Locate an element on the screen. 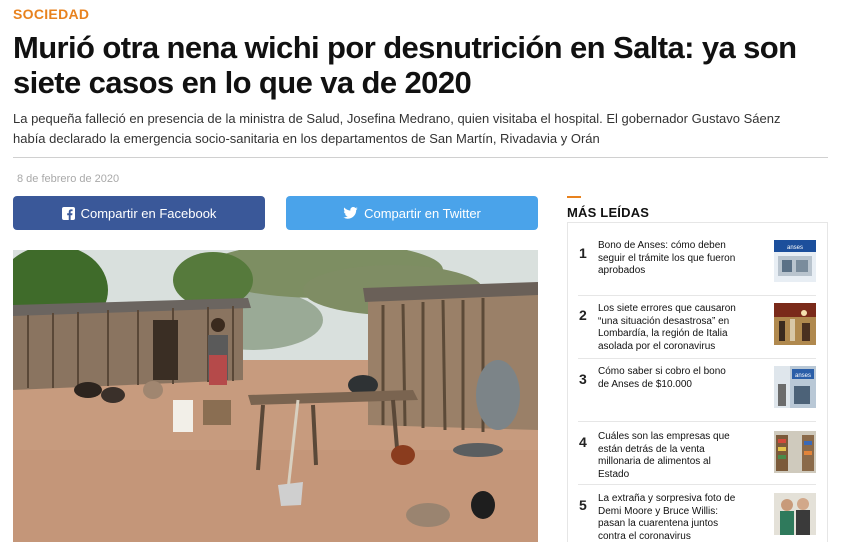 This screenshot has height=543, width=841. item-number: 4 is located at coordinates (583, 442).